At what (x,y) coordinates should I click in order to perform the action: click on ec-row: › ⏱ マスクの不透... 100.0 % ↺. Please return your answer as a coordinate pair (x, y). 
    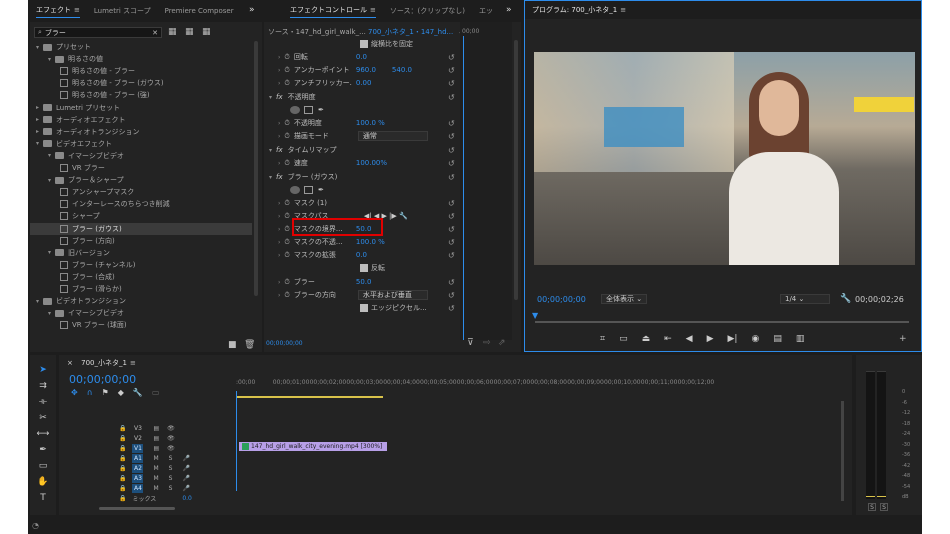
    Looking at the image, I should click on (362, 242).